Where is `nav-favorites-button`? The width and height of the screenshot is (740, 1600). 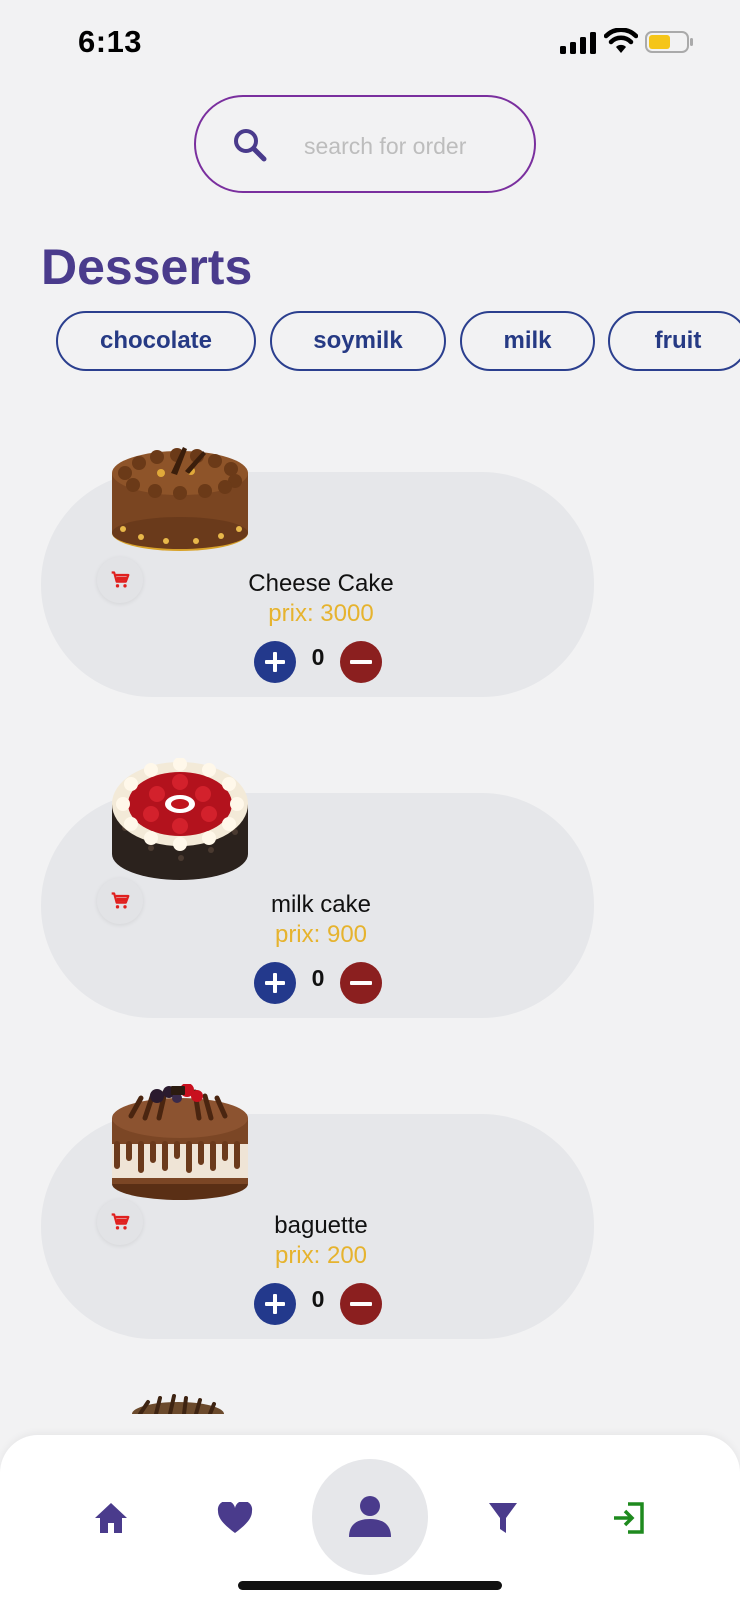 nav-favorites-button is located at coordinates (235, 1518).